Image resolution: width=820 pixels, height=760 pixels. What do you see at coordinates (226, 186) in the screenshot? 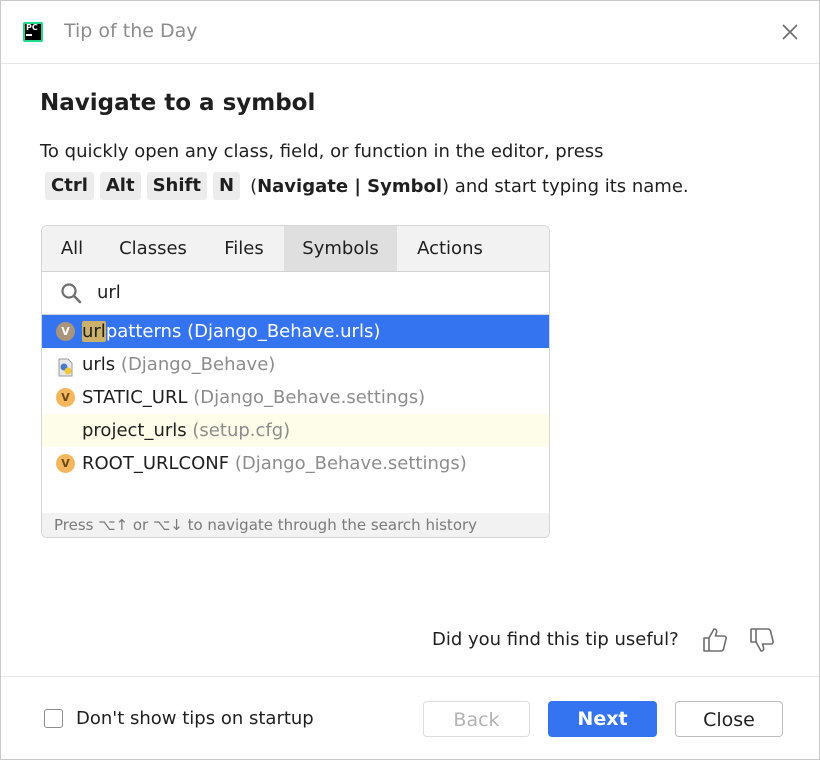
I see `key-n: N` at bounding box center [226, 186].